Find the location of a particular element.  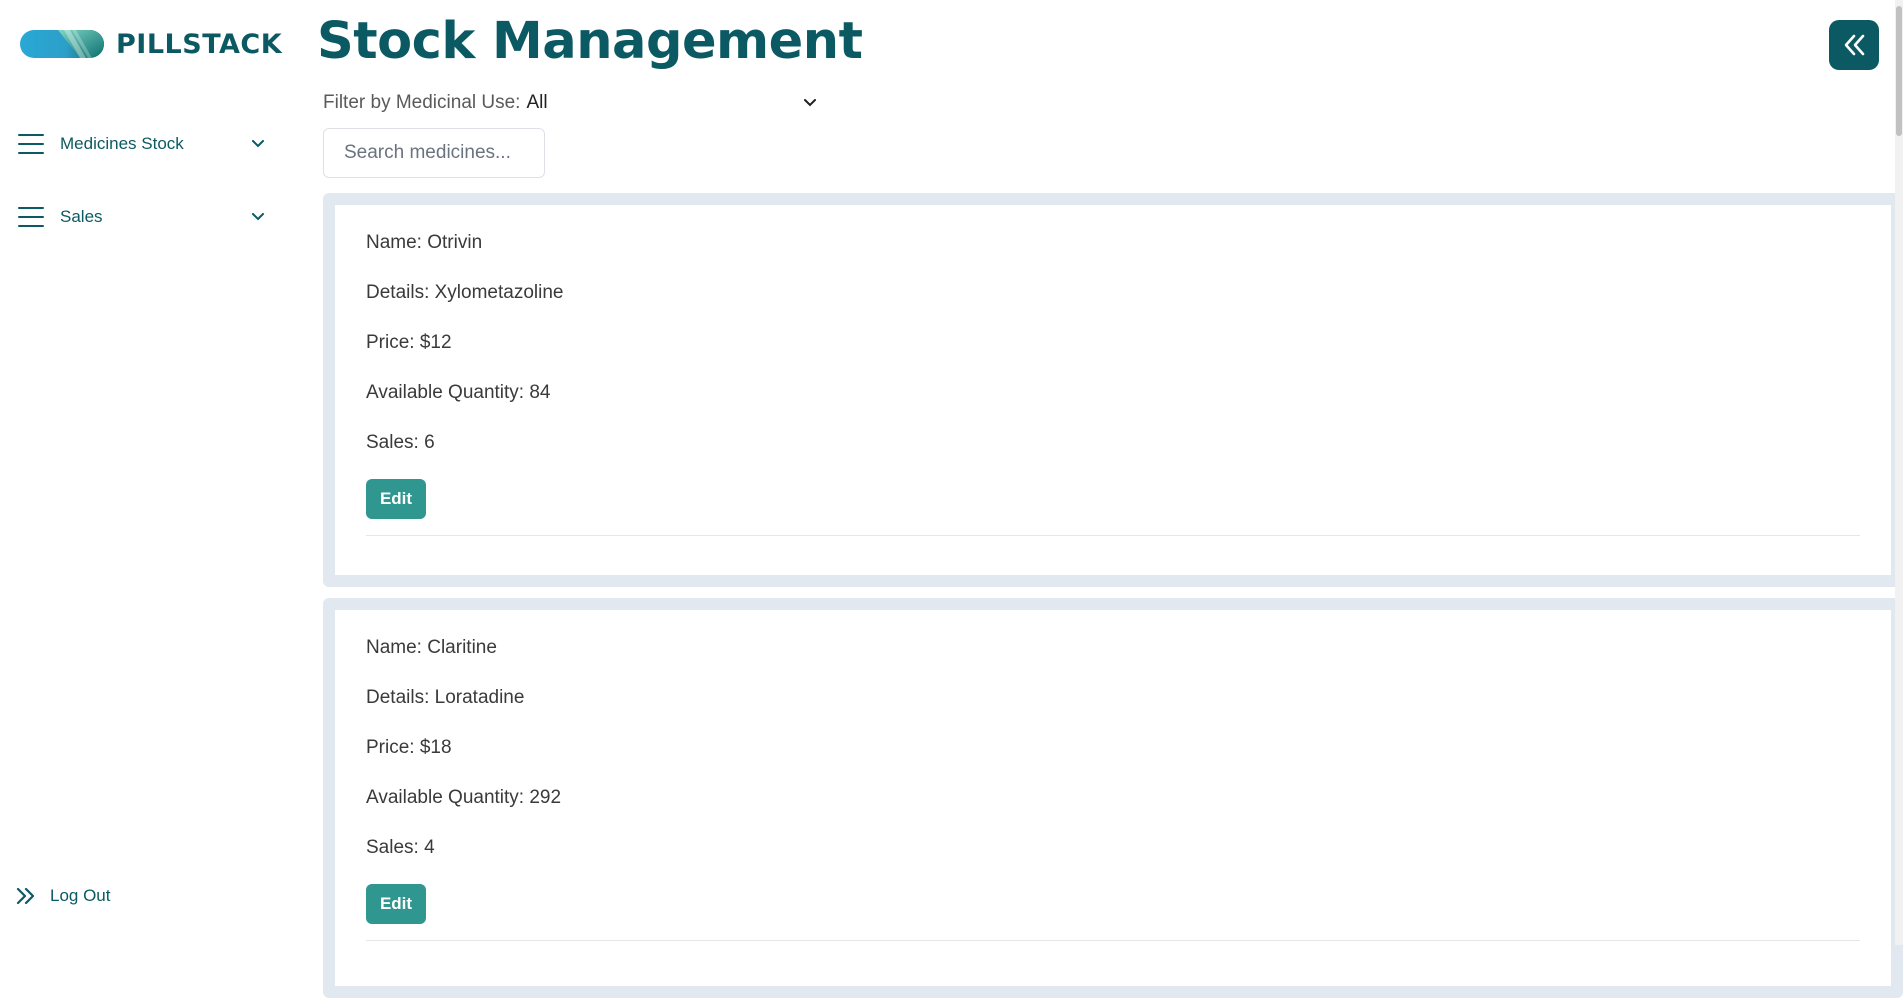

medicine-sales: Sales: 6 is located at coordinates (400, 442).